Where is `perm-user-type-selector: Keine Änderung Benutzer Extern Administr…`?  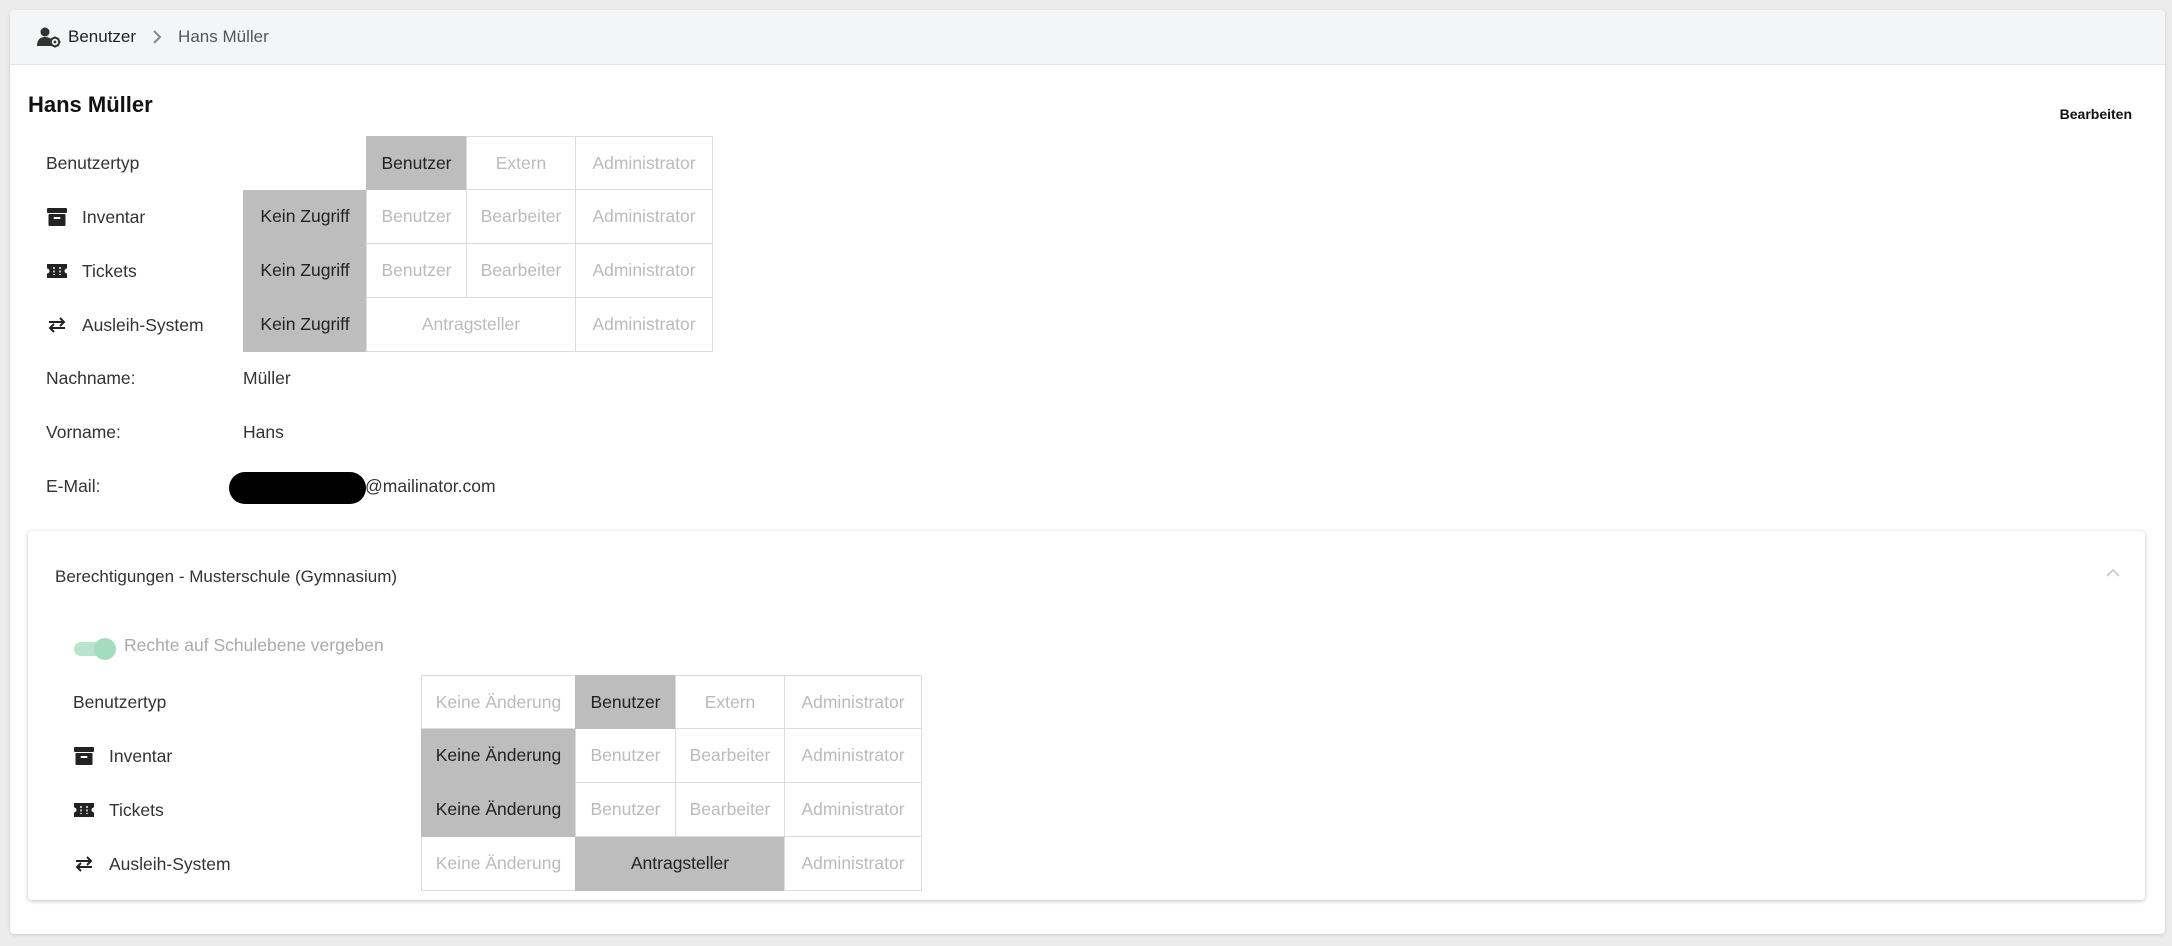 perm-user-type-selector: Keine Änderung Benutzer Extern Administr… is located at coordinates (671, 702).